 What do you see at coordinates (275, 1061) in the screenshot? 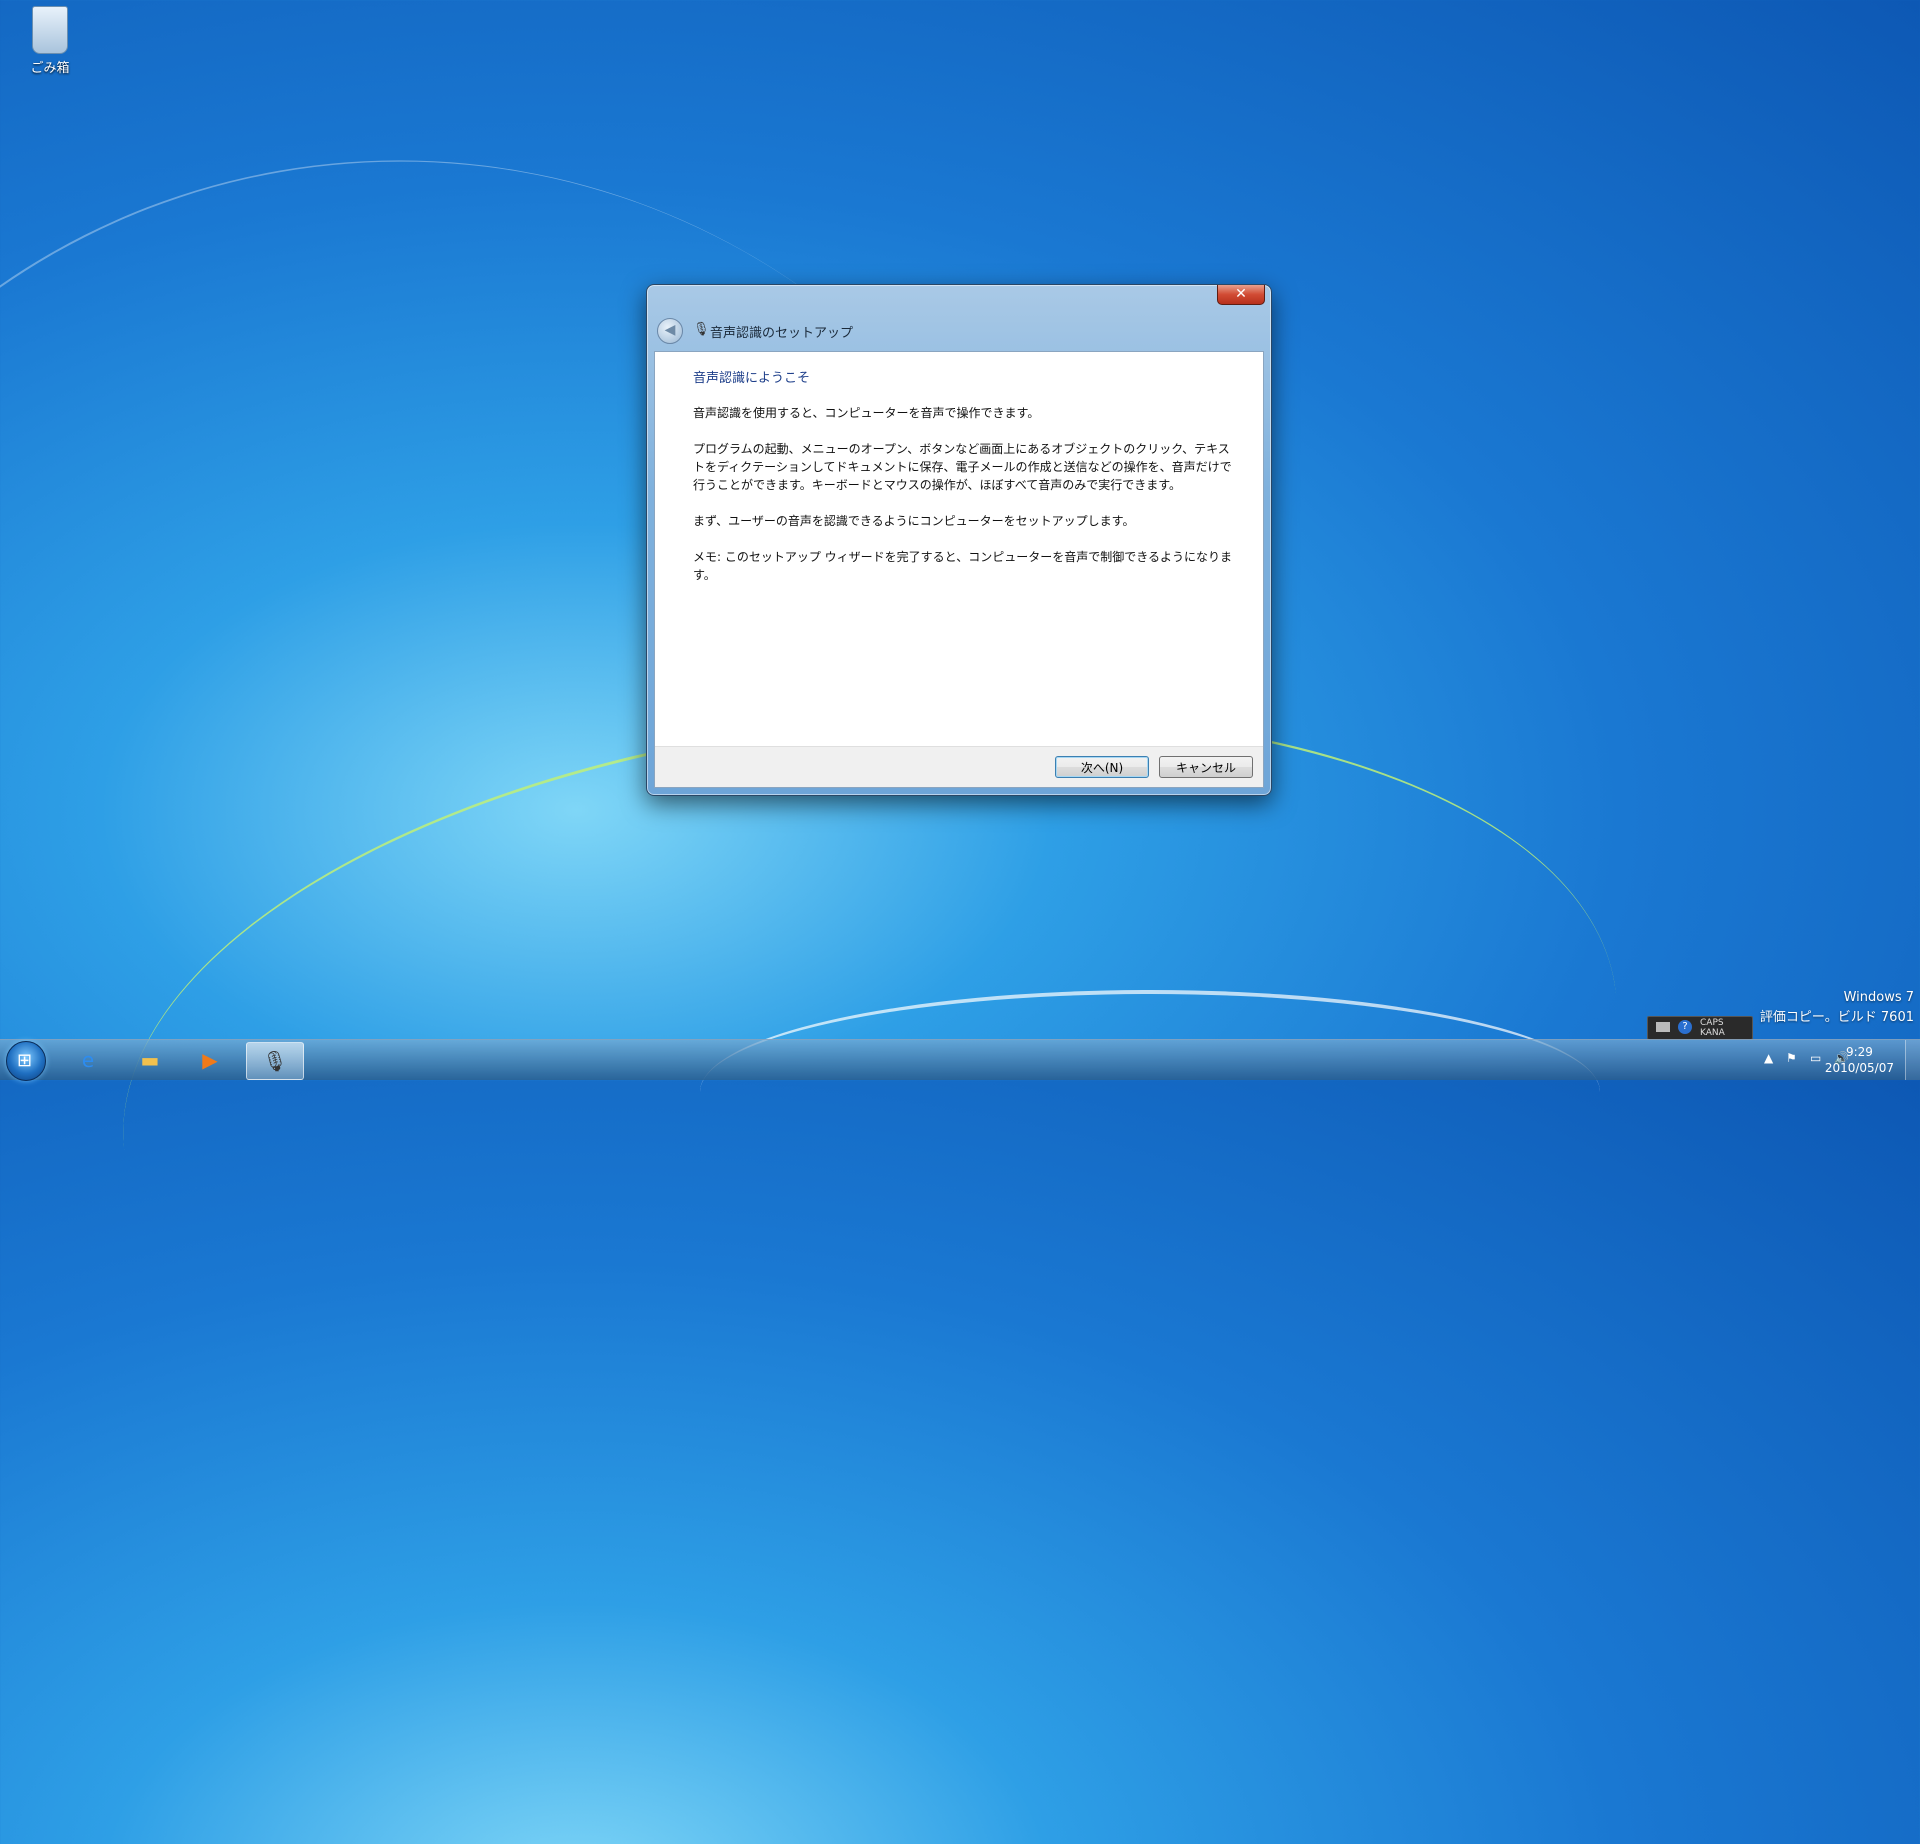
I see `speech-recognition-taskbar-icon: 🎙` at bounding box center [275, 1061].